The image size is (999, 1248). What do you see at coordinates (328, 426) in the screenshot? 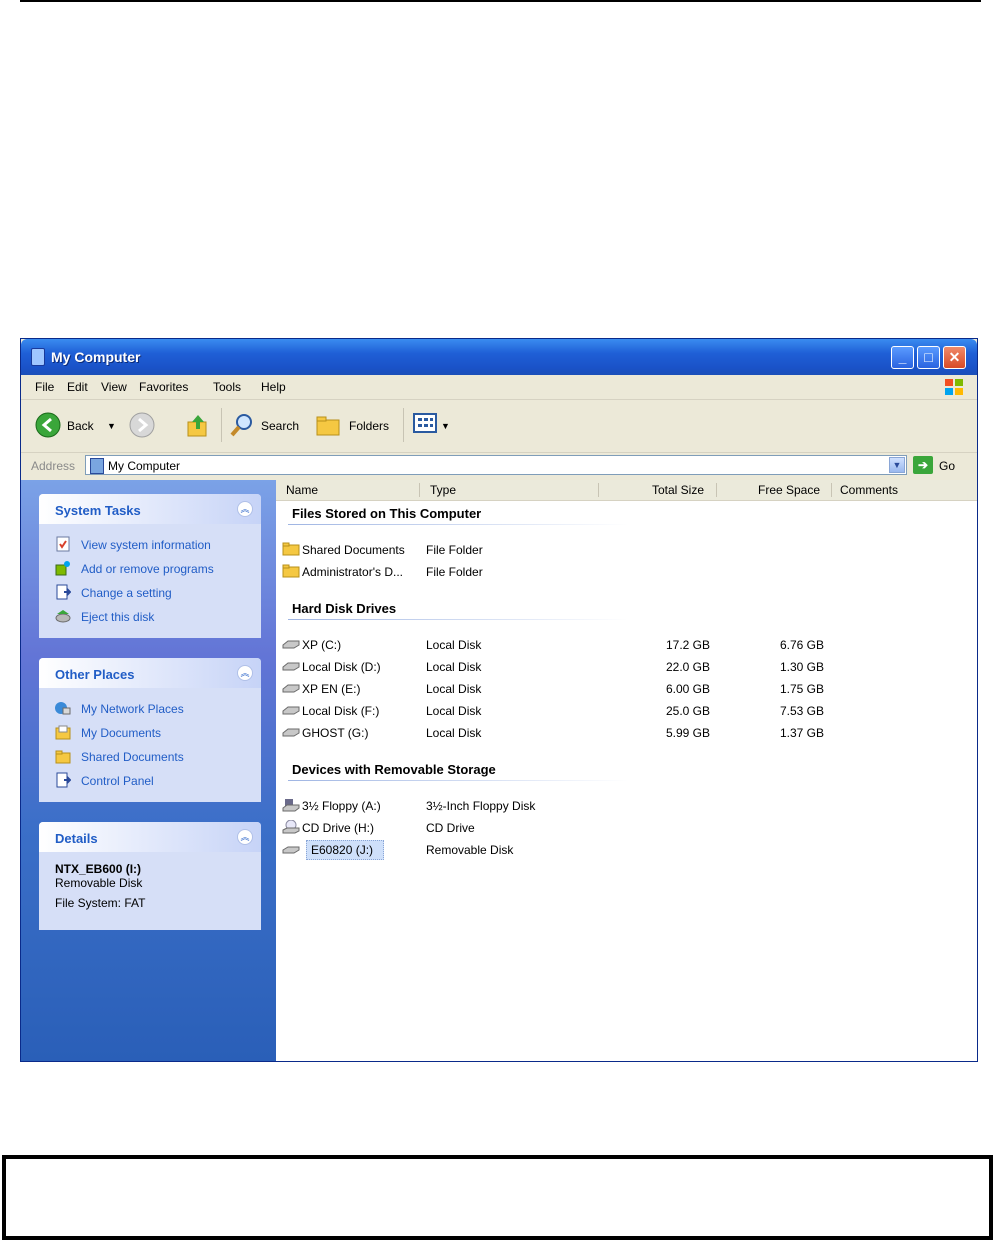
I see `folders-icon` at bounding box center [328, 426].